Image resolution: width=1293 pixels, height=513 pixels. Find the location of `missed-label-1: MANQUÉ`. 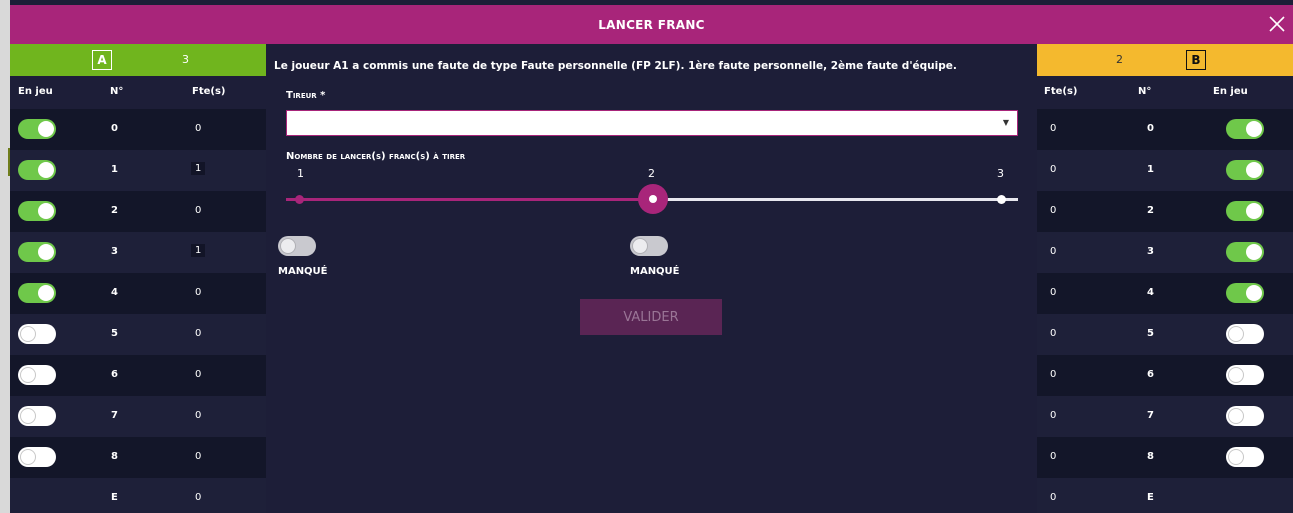

missed-label-1: MANQUÉ is located at coordinates (303, 271).